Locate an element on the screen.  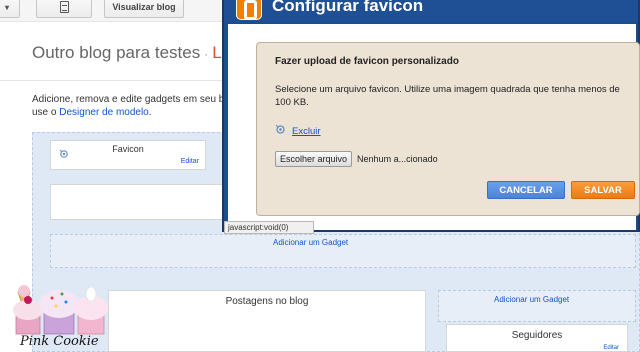
delete-row: Excluir is located at coordinates (298, 131).